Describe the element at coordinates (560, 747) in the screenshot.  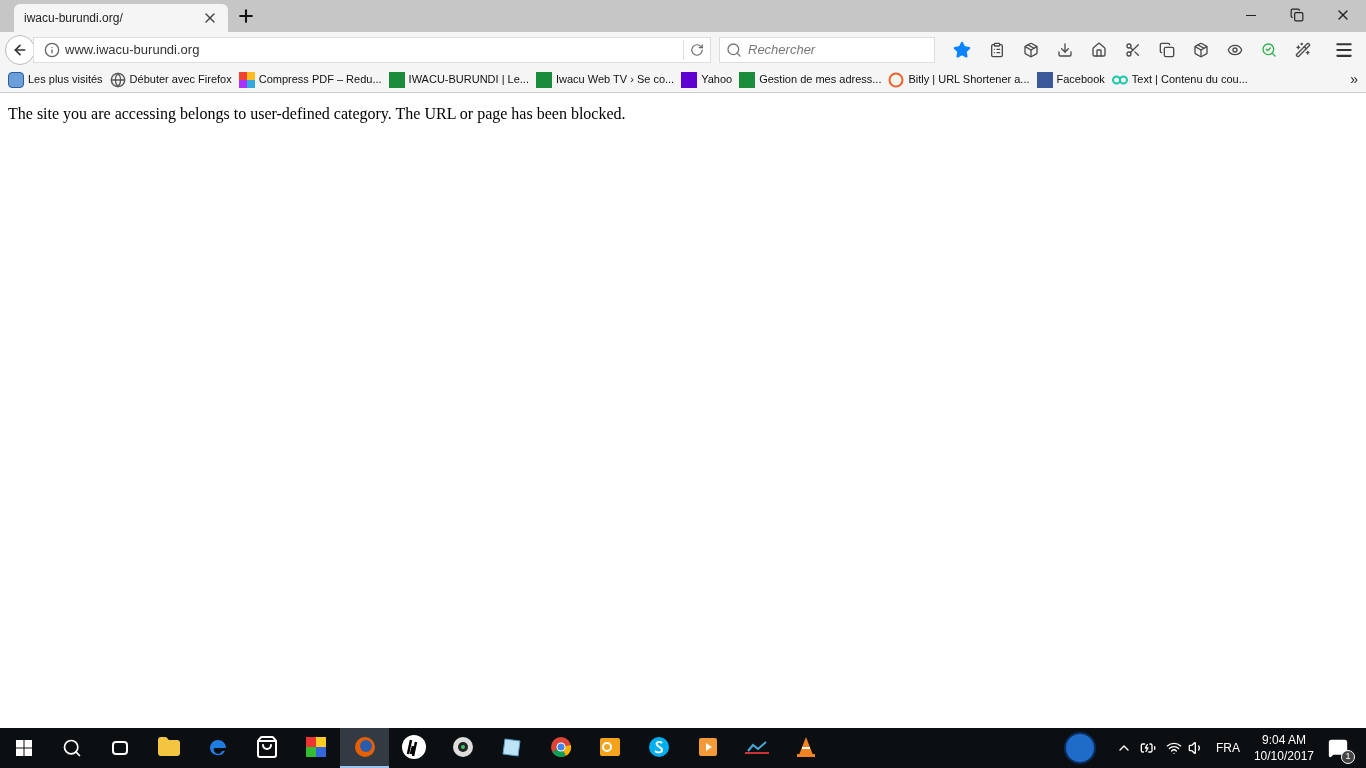
I see `chrome-icon` at that location.